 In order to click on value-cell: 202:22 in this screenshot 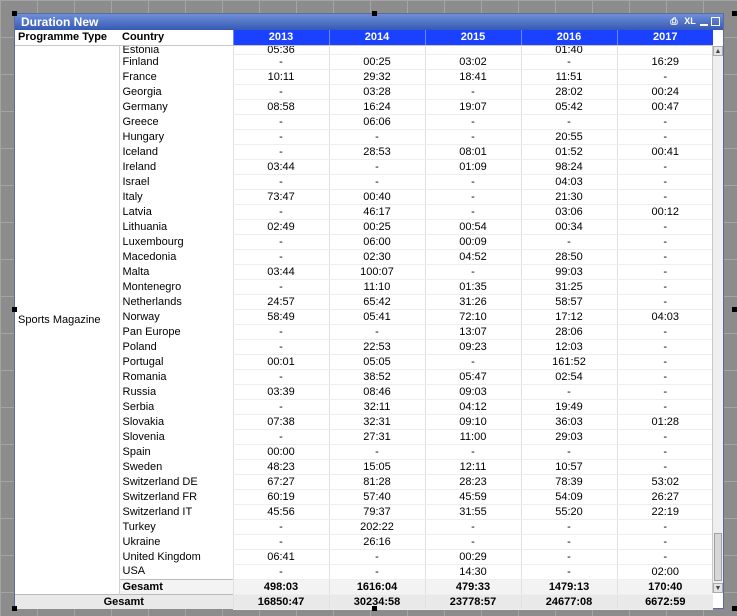, I will do `click(376, 527)`.